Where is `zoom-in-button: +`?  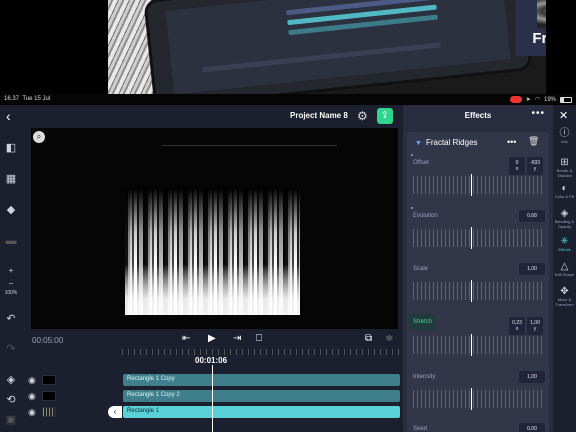
zoom-in-button: + is located at coordinates (11, 271).